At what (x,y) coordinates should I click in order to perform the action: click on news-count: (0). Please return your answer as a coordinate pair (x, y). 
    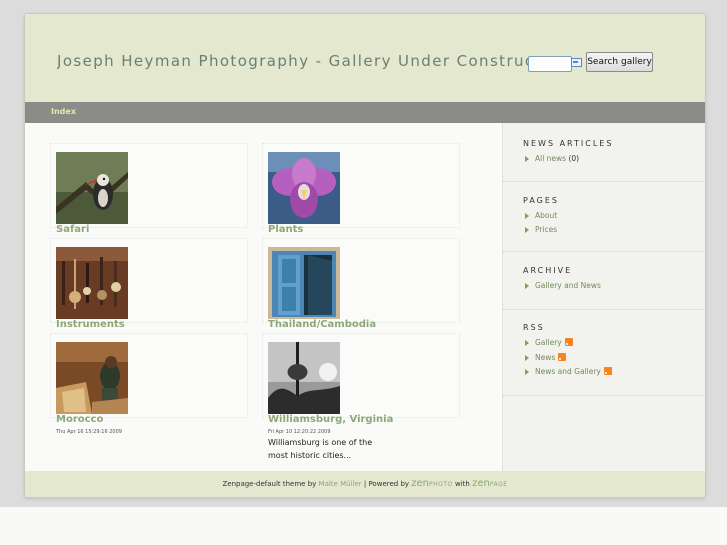
    Looking at the image, I should click on (574, 158).